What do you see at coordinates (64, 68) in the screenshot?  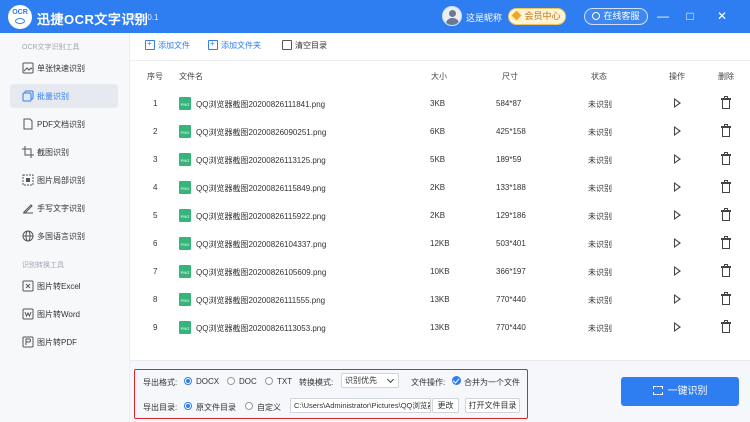 I see `sidebar-item-single: 单张快速识别` at bounding box center [64, 68].